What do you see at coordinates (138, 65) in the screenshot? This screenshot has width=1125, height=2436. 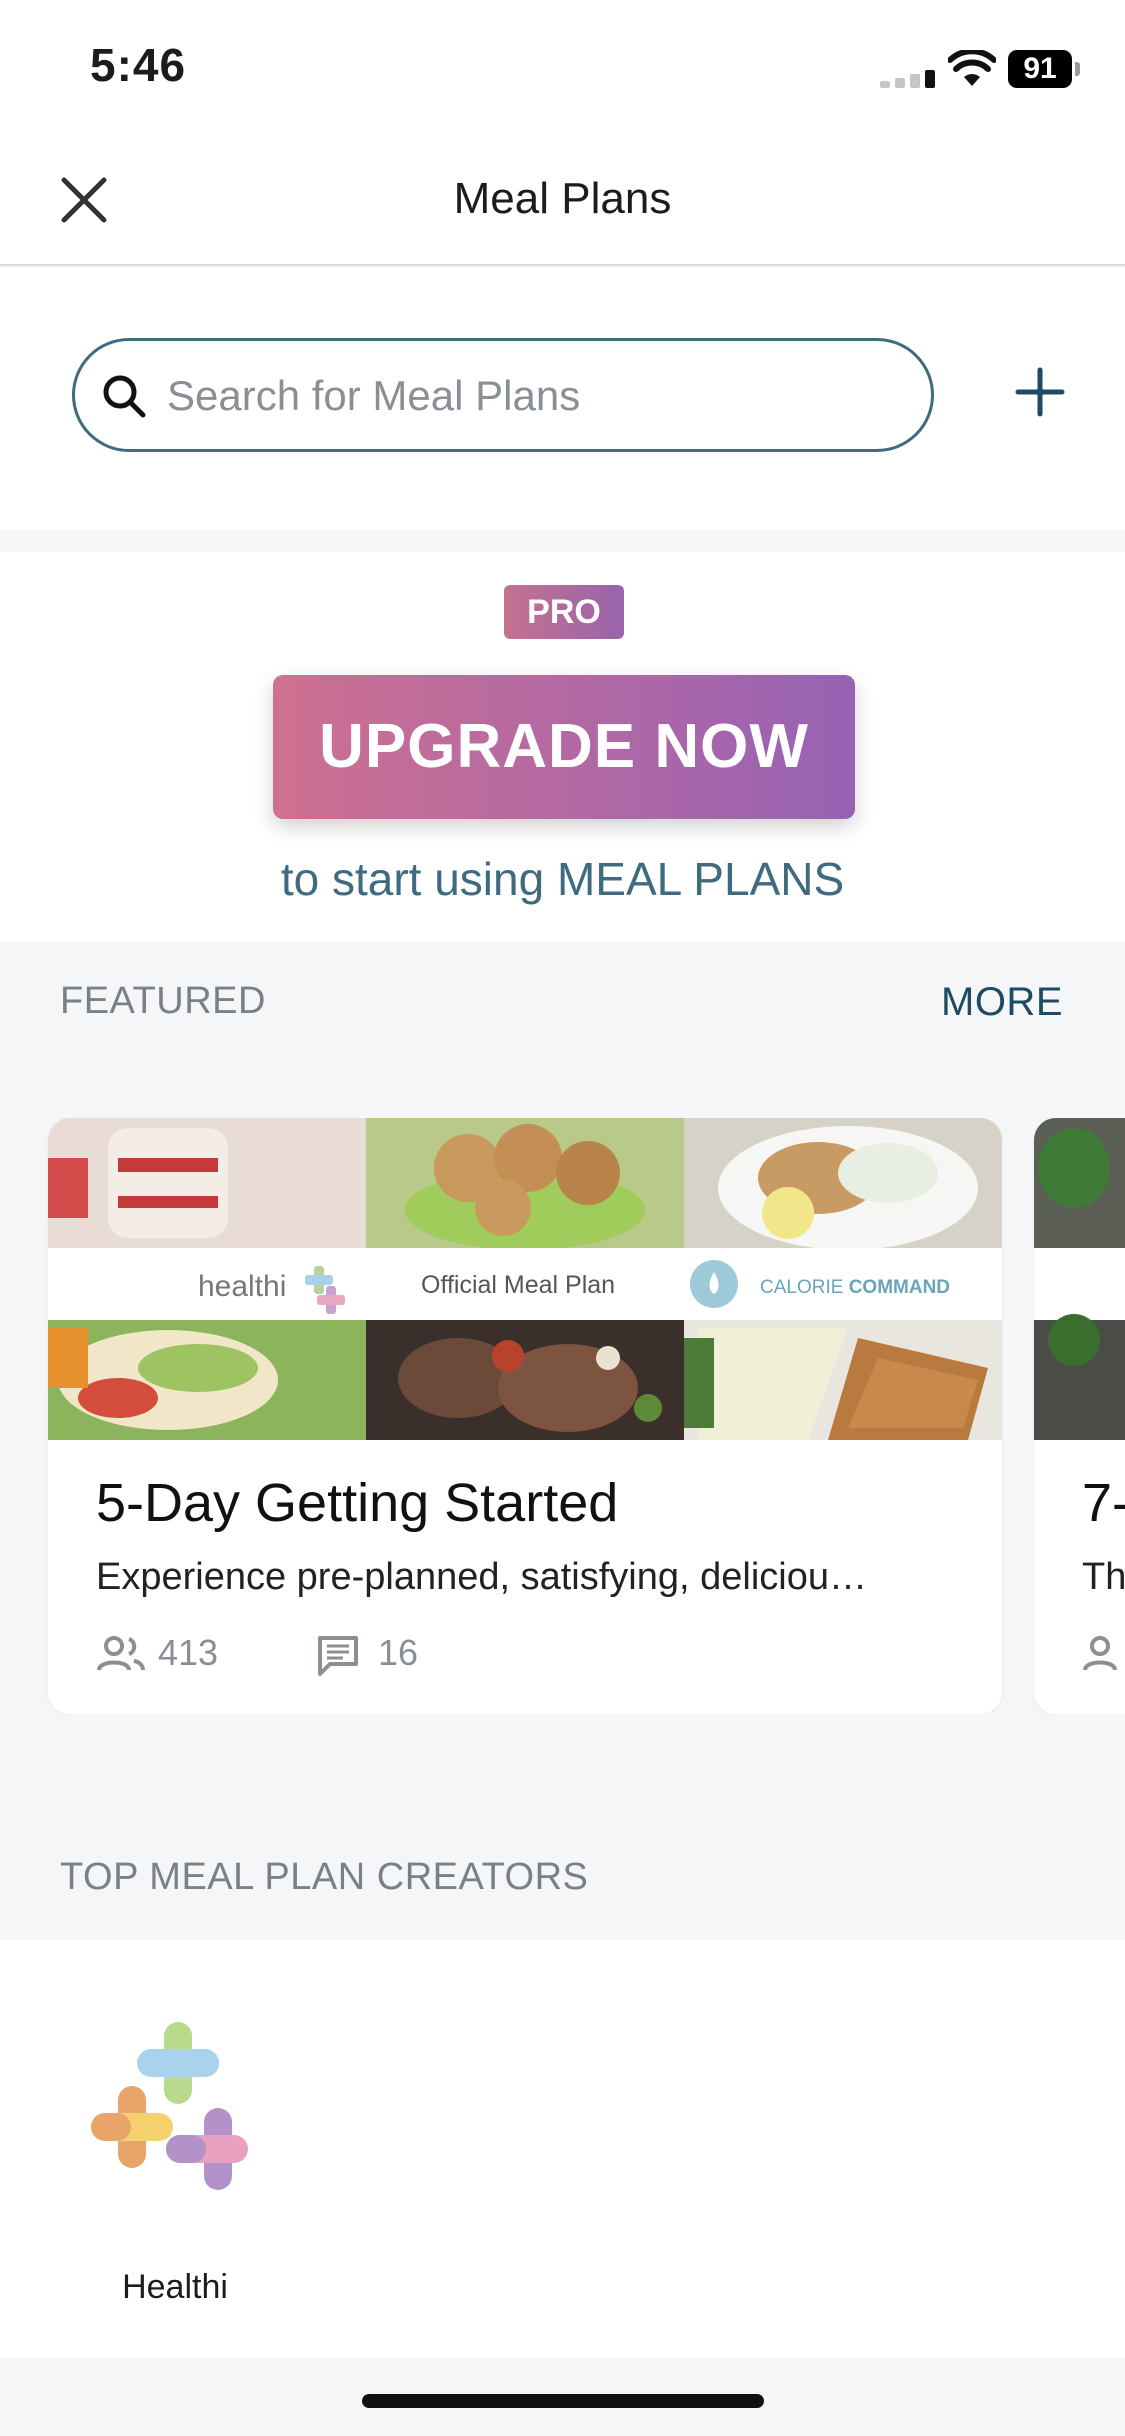 I see `status-time: 5:46` at bounding box center [138, 65].